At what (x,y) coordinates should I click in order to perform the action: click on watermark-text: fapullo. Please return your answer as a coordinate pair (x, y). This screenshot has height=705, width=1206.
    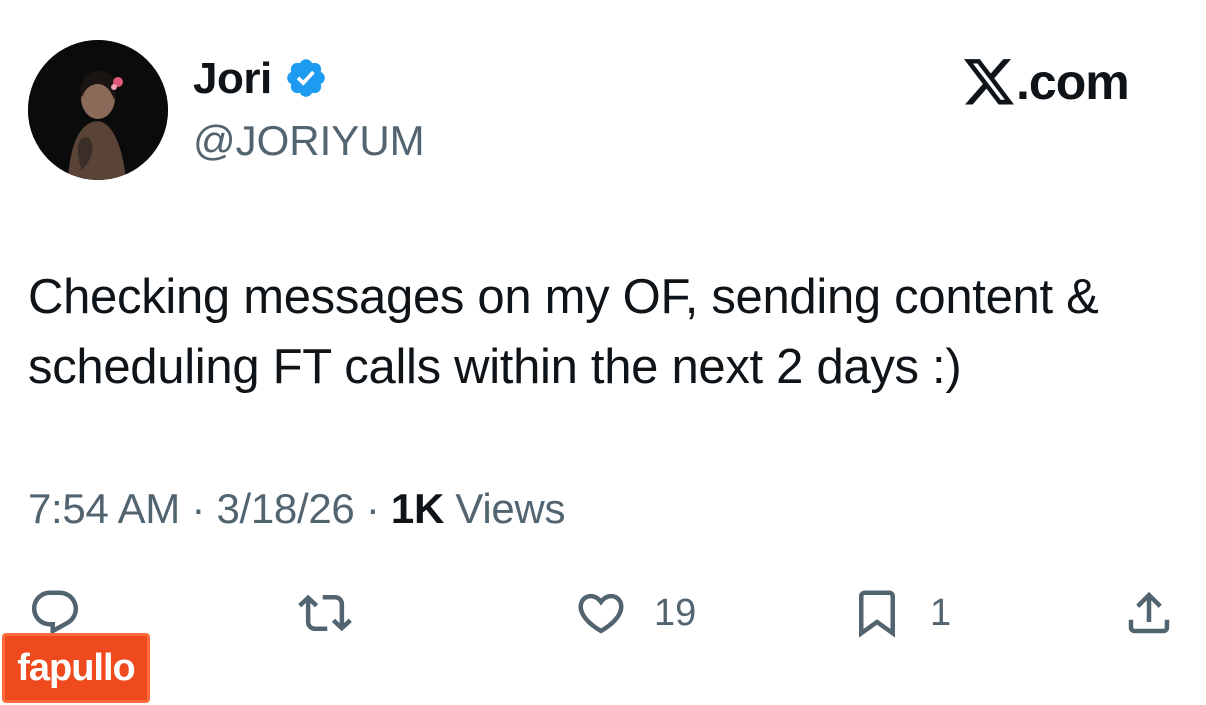
    Looking at the image, I should click on (76, 667).